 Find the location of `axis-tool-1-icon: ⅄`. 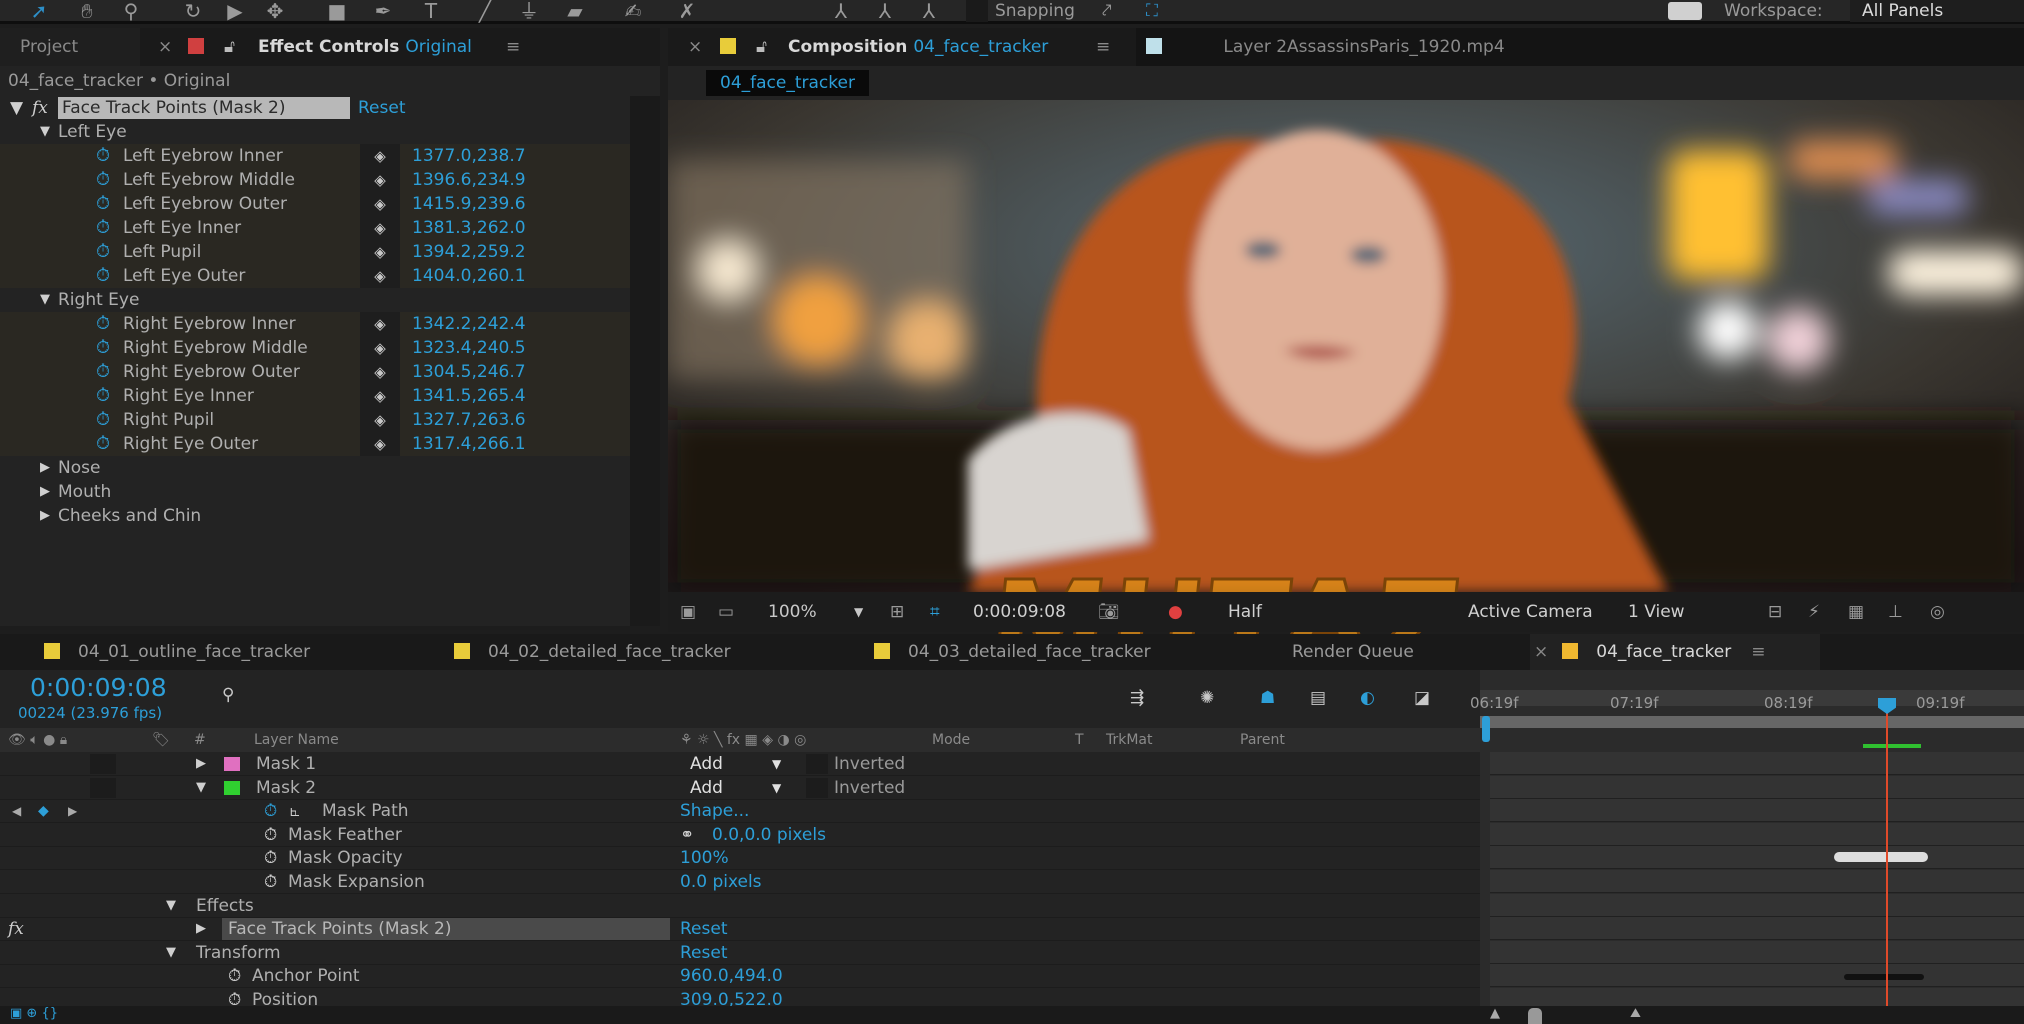

axis-tool-1-icon: ⅄ is located at coordinates (841, 11).